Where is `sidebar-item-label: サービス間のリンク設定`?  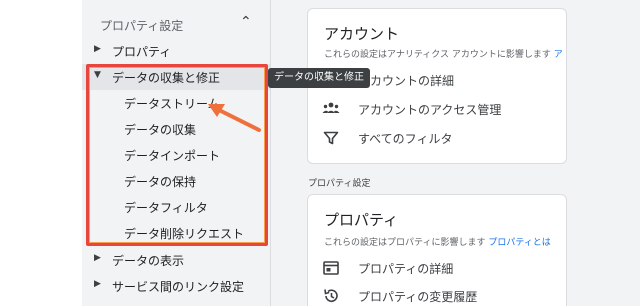
sidebar-item-label: サービス間のリンク設定 is located at coordinates (178, 287).